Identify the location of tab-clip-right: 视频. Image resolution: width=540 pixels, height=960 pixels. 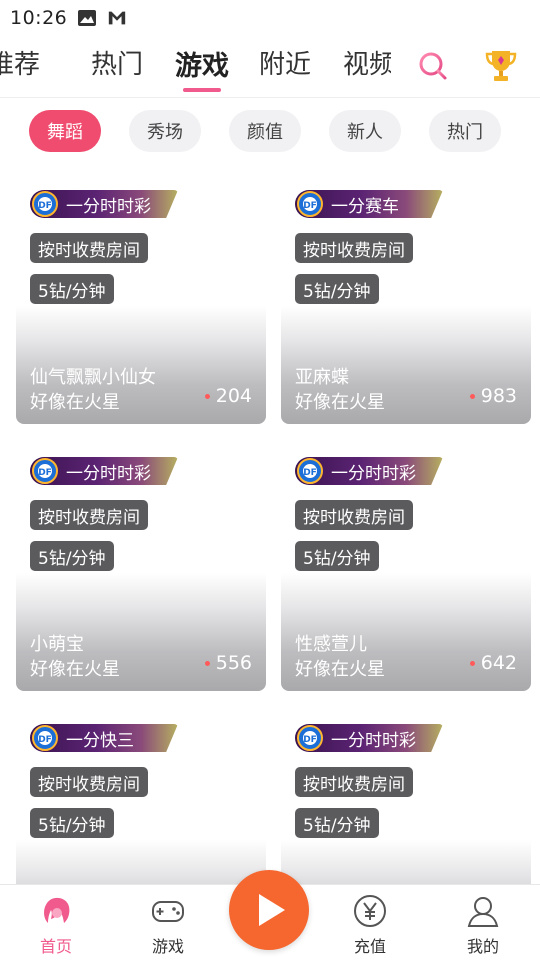
(367, 66).